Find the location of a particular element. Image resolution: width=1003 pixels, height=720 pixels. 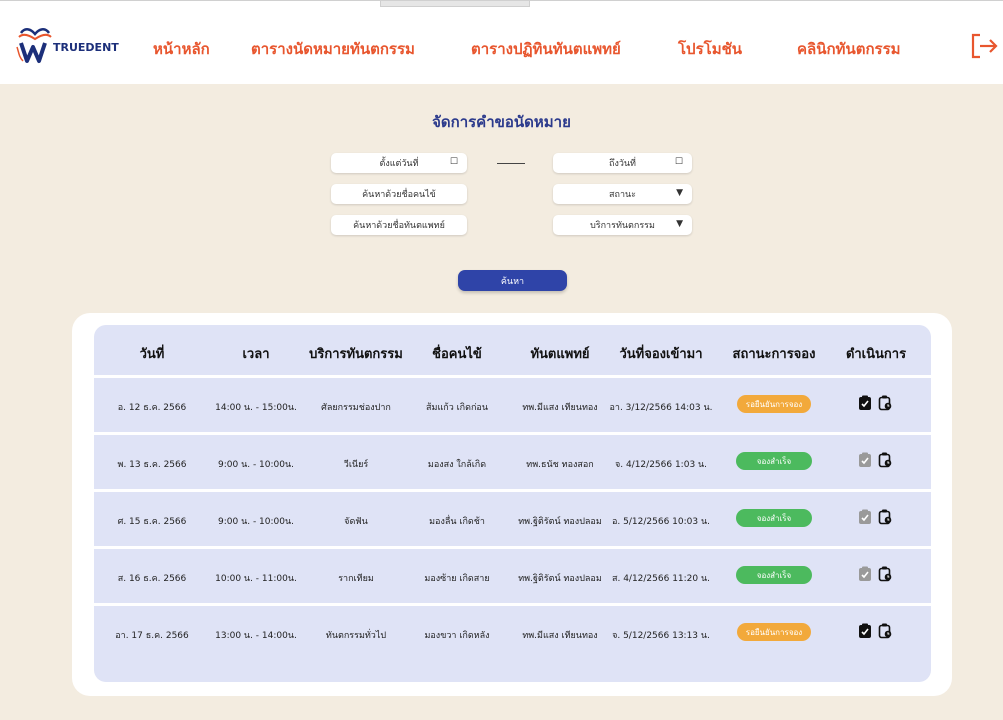

to-date-field: ถึงวันที่ ☐ is located at coordinates (622, 163).